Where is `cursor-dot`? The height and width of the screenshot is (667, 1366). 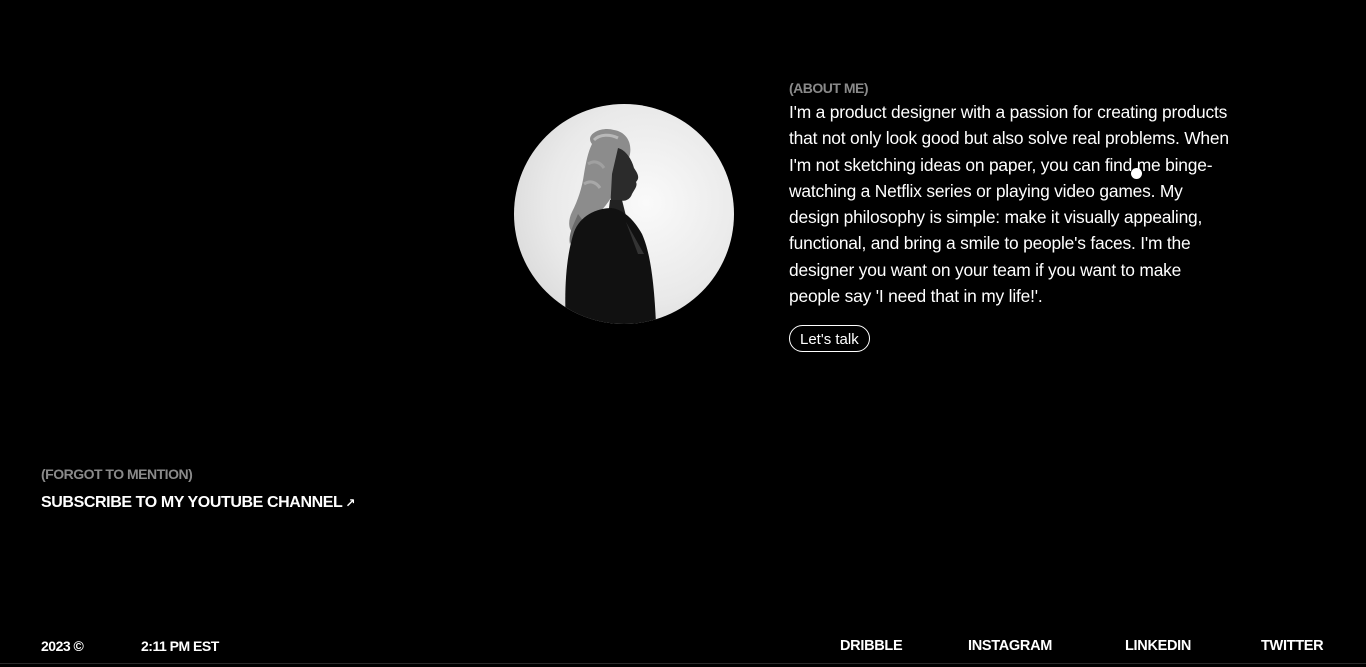 cursor-dot is located at coordinates (1136, 173).